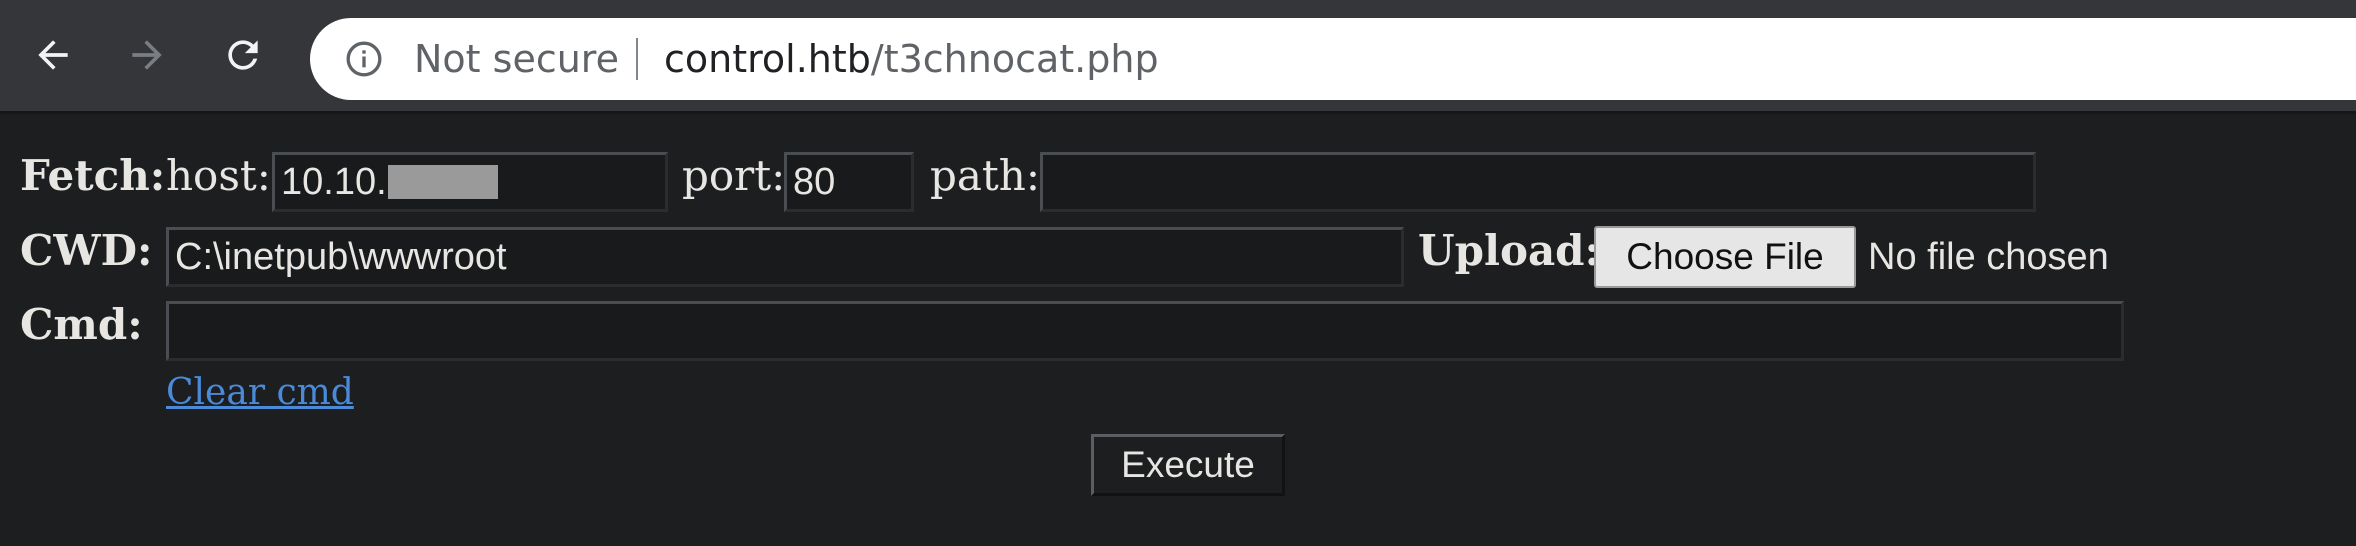  What do you see at coordinates (1333, 59) in the screenshot?
I see `address-bar: Not secure control.htb/t3chnocat.php` at bounding box center [1333, 59].